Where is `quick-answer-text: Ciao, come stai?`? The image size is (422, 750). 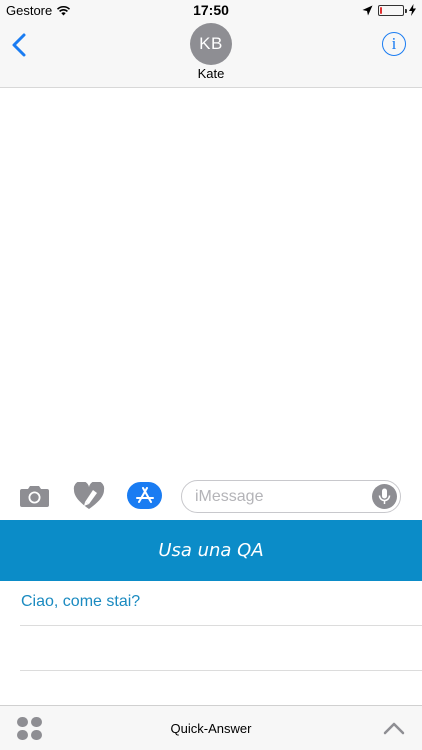
quick-answer-text: Ciao, come stai? is located at coordinates (81, 601).